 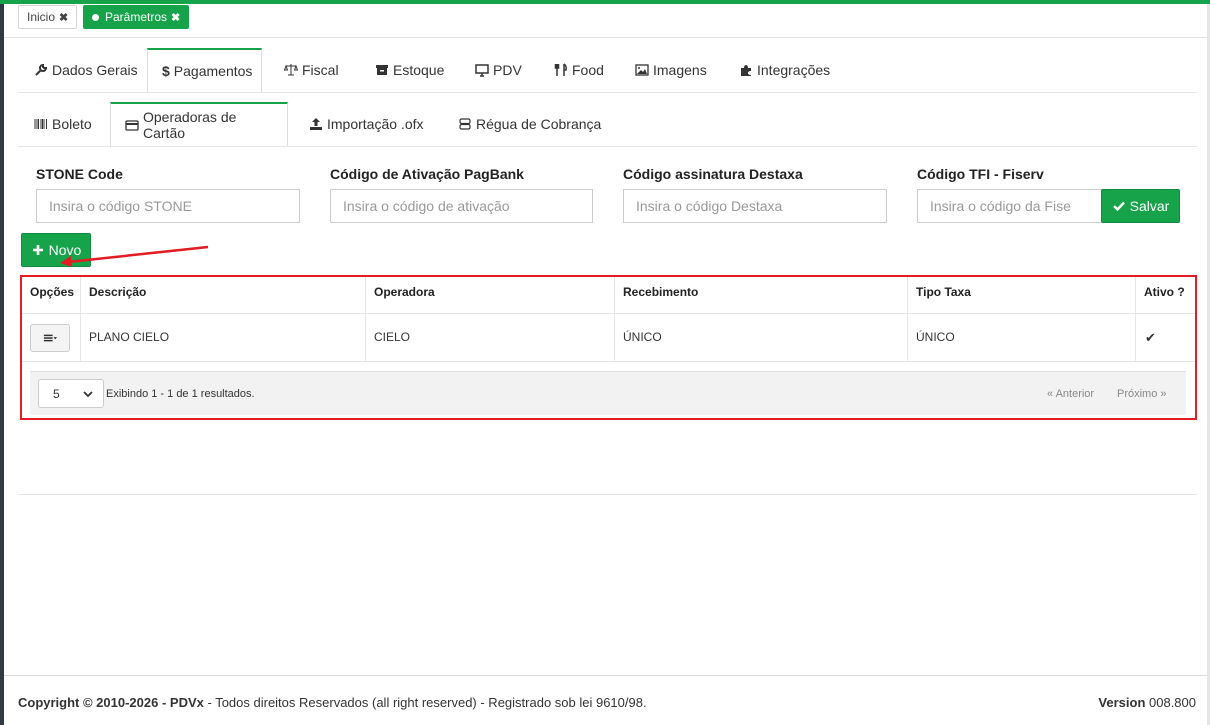 I want to click on column-header-tipo-taxa: Tipo Taxa, so click(x=943, y=292).